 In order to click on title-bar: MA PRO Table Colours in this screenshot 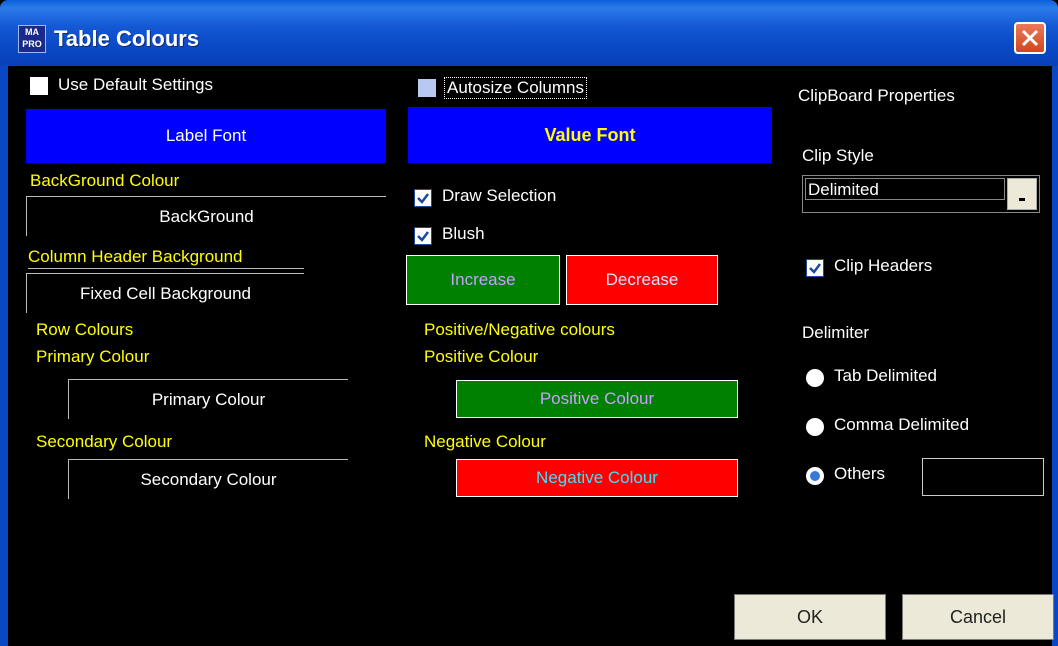, I will do `click(529, 33)`.